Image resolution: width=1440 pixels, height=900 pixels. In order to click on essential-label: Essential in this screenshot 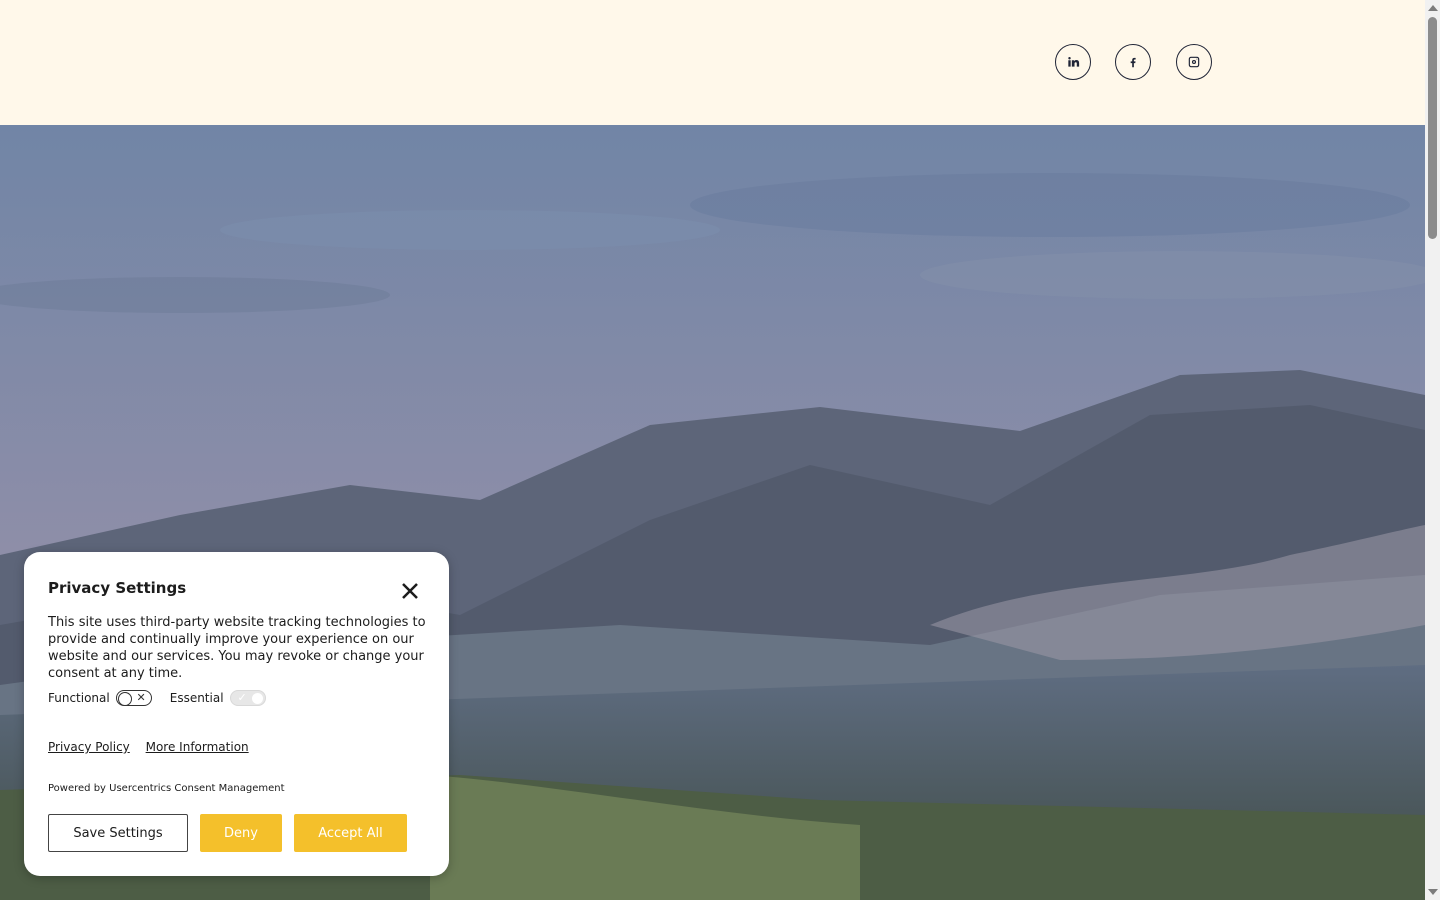, I will do `click(196, 698)`.